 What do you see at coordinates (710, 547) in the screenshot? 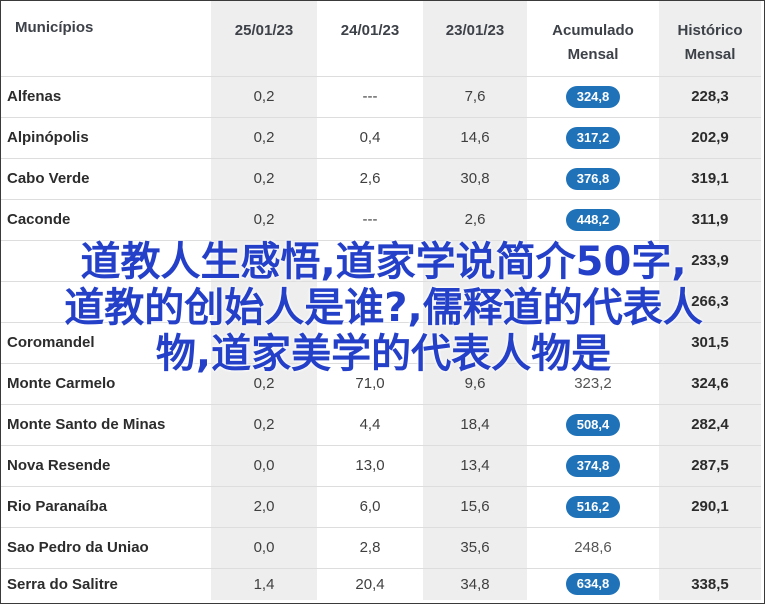
I see `historico-value` at bounding box center [710, 547].